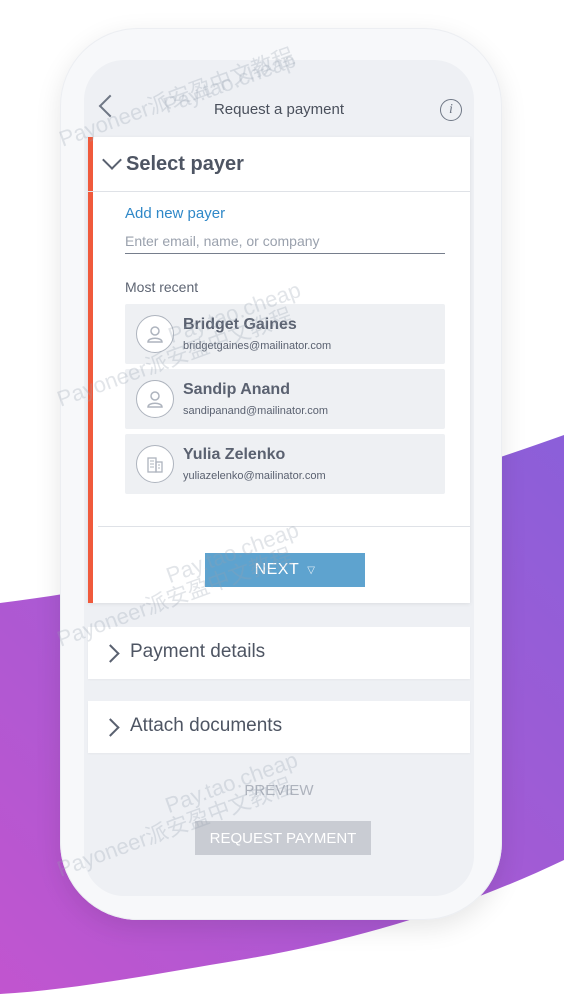 Image resolution: width=564 pixels, height=994 pixels. I want to click on page-title: Request a payment, so click(279, 109).